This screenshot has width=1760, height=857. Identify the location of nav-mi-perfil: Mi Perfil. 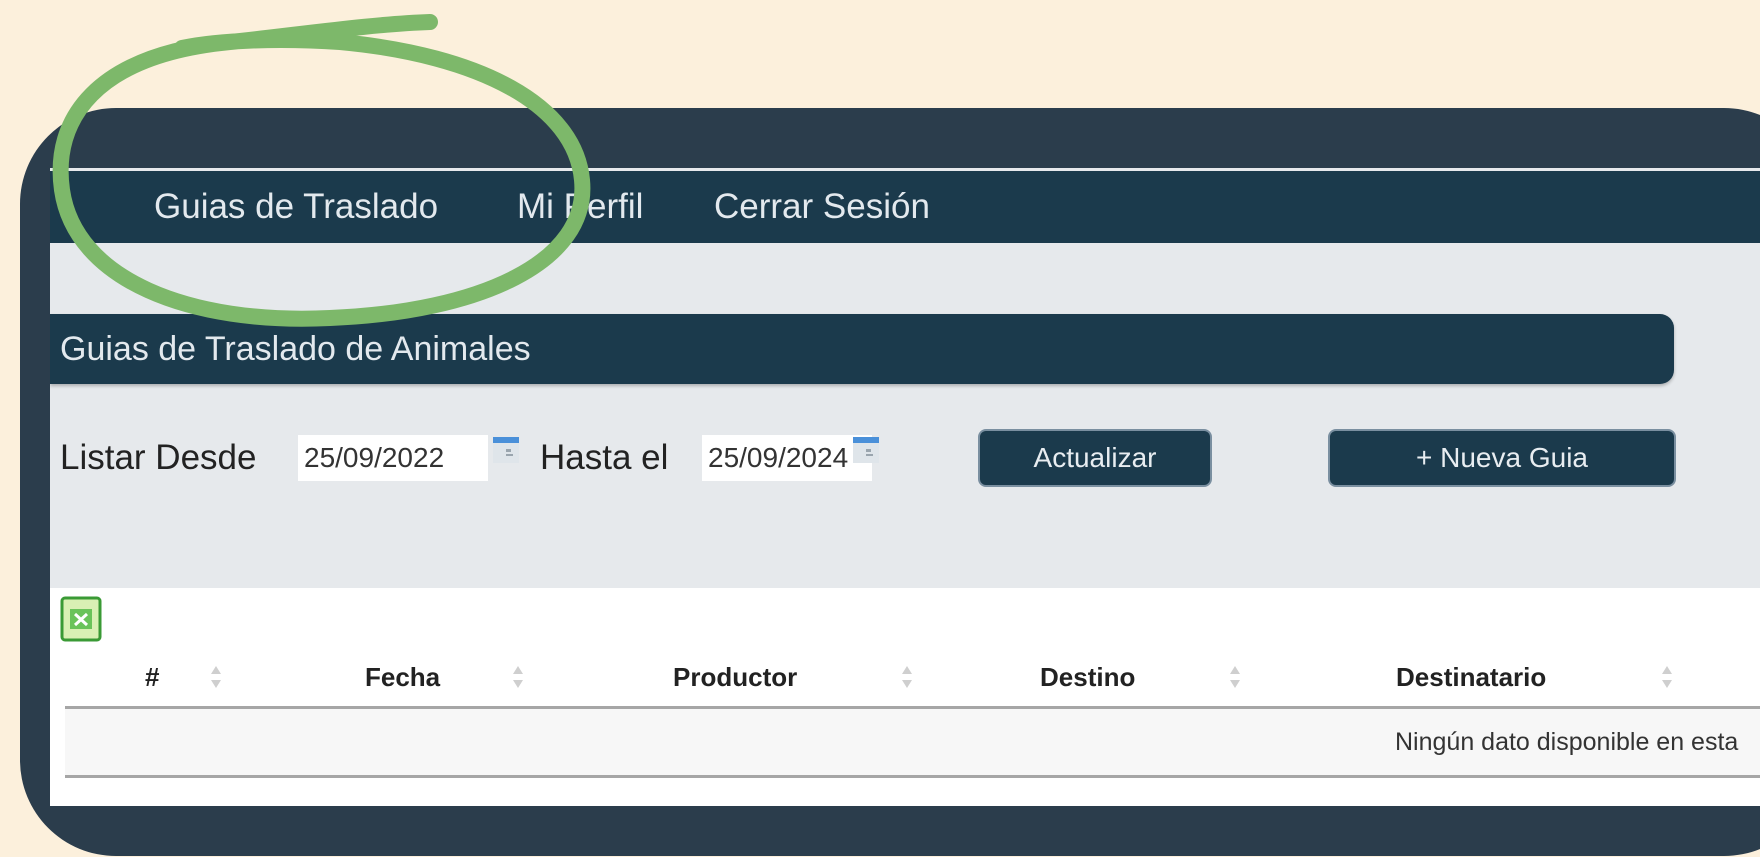
(580, 207).